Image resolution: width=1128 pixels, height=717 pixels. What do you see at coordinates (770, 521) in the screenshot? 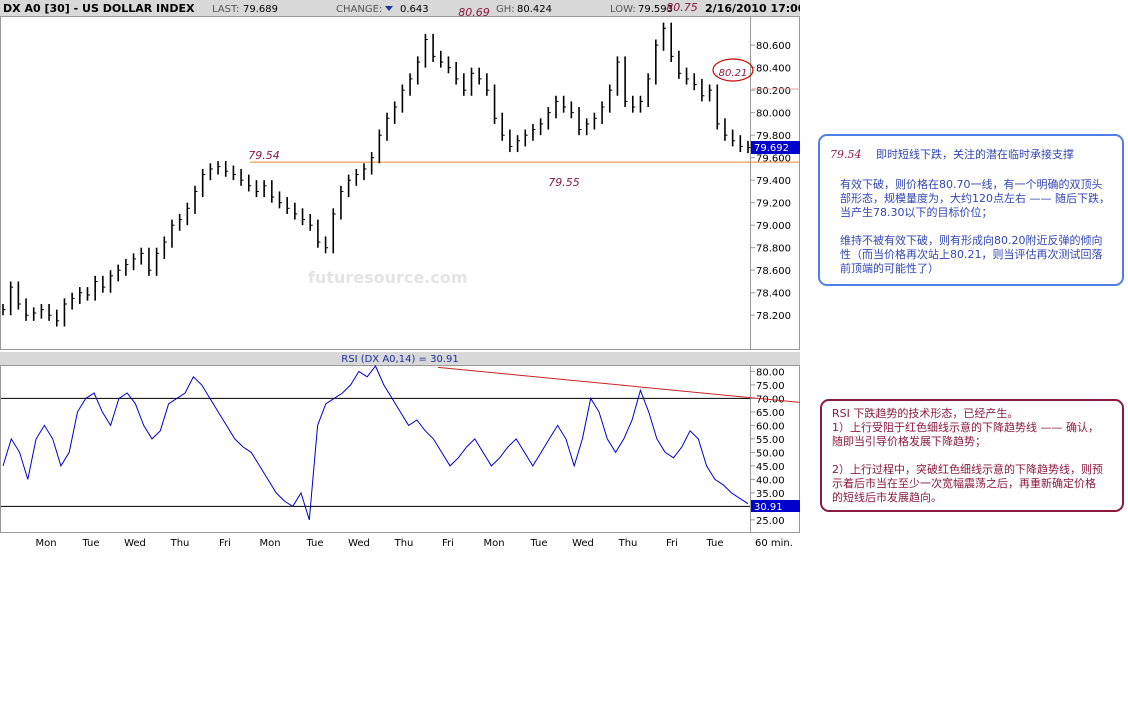
I see `rsi-ytick-label: 25.00` at bounding box center [770, 521].